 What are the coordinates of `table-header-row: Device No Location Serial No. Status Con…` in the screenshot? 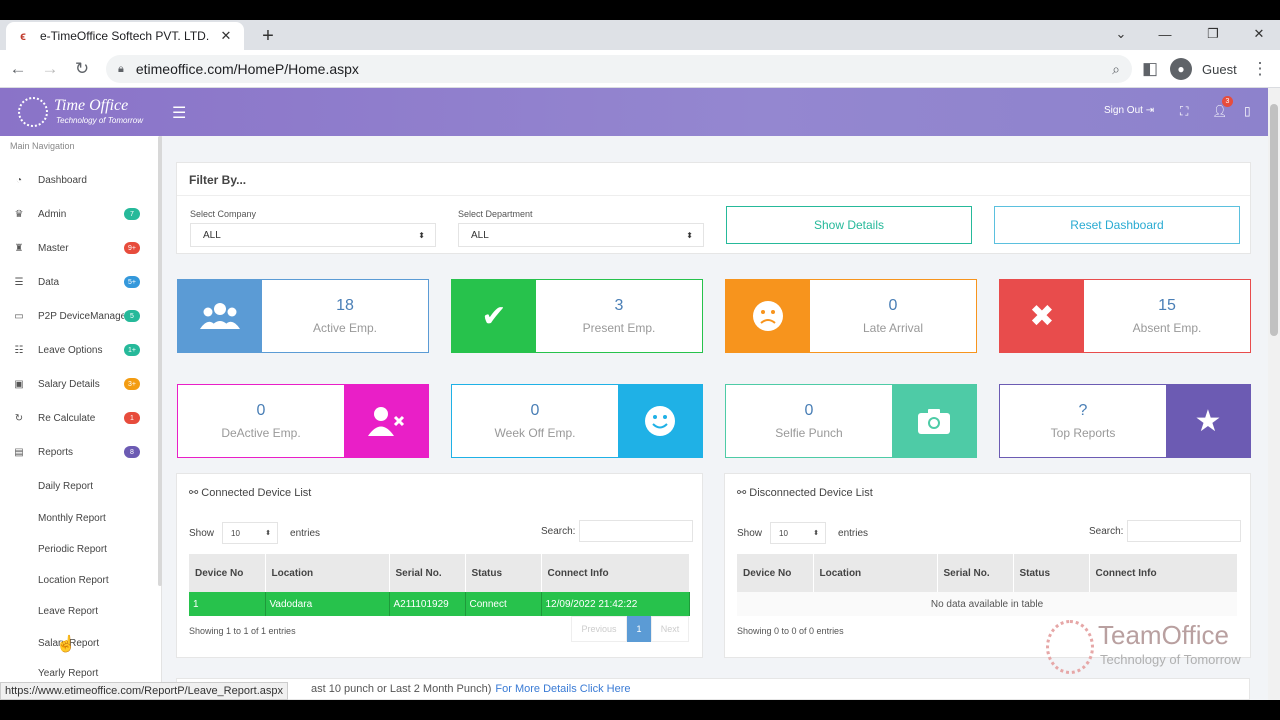 It's located at (439, 573).